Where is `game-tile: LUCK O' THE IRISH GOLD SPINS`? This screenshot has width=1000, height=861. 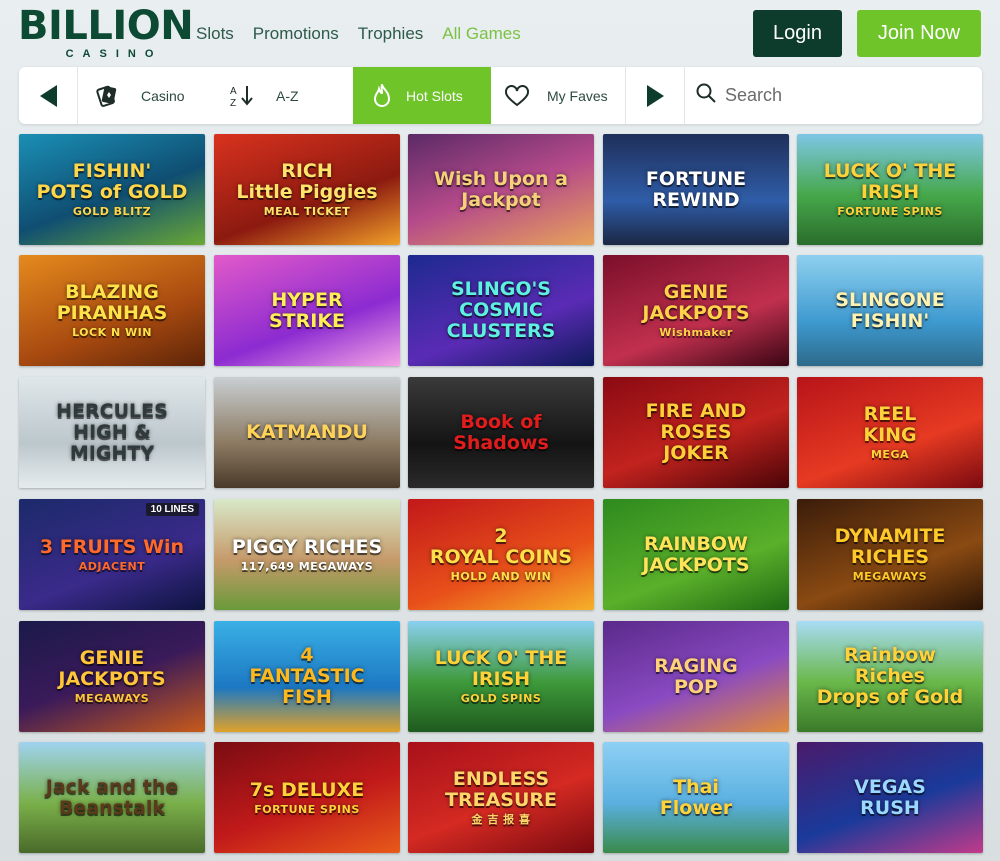 game-tile: LUCK O' THE IRISH GOLD SPINS is located at coordinates (501, 676).